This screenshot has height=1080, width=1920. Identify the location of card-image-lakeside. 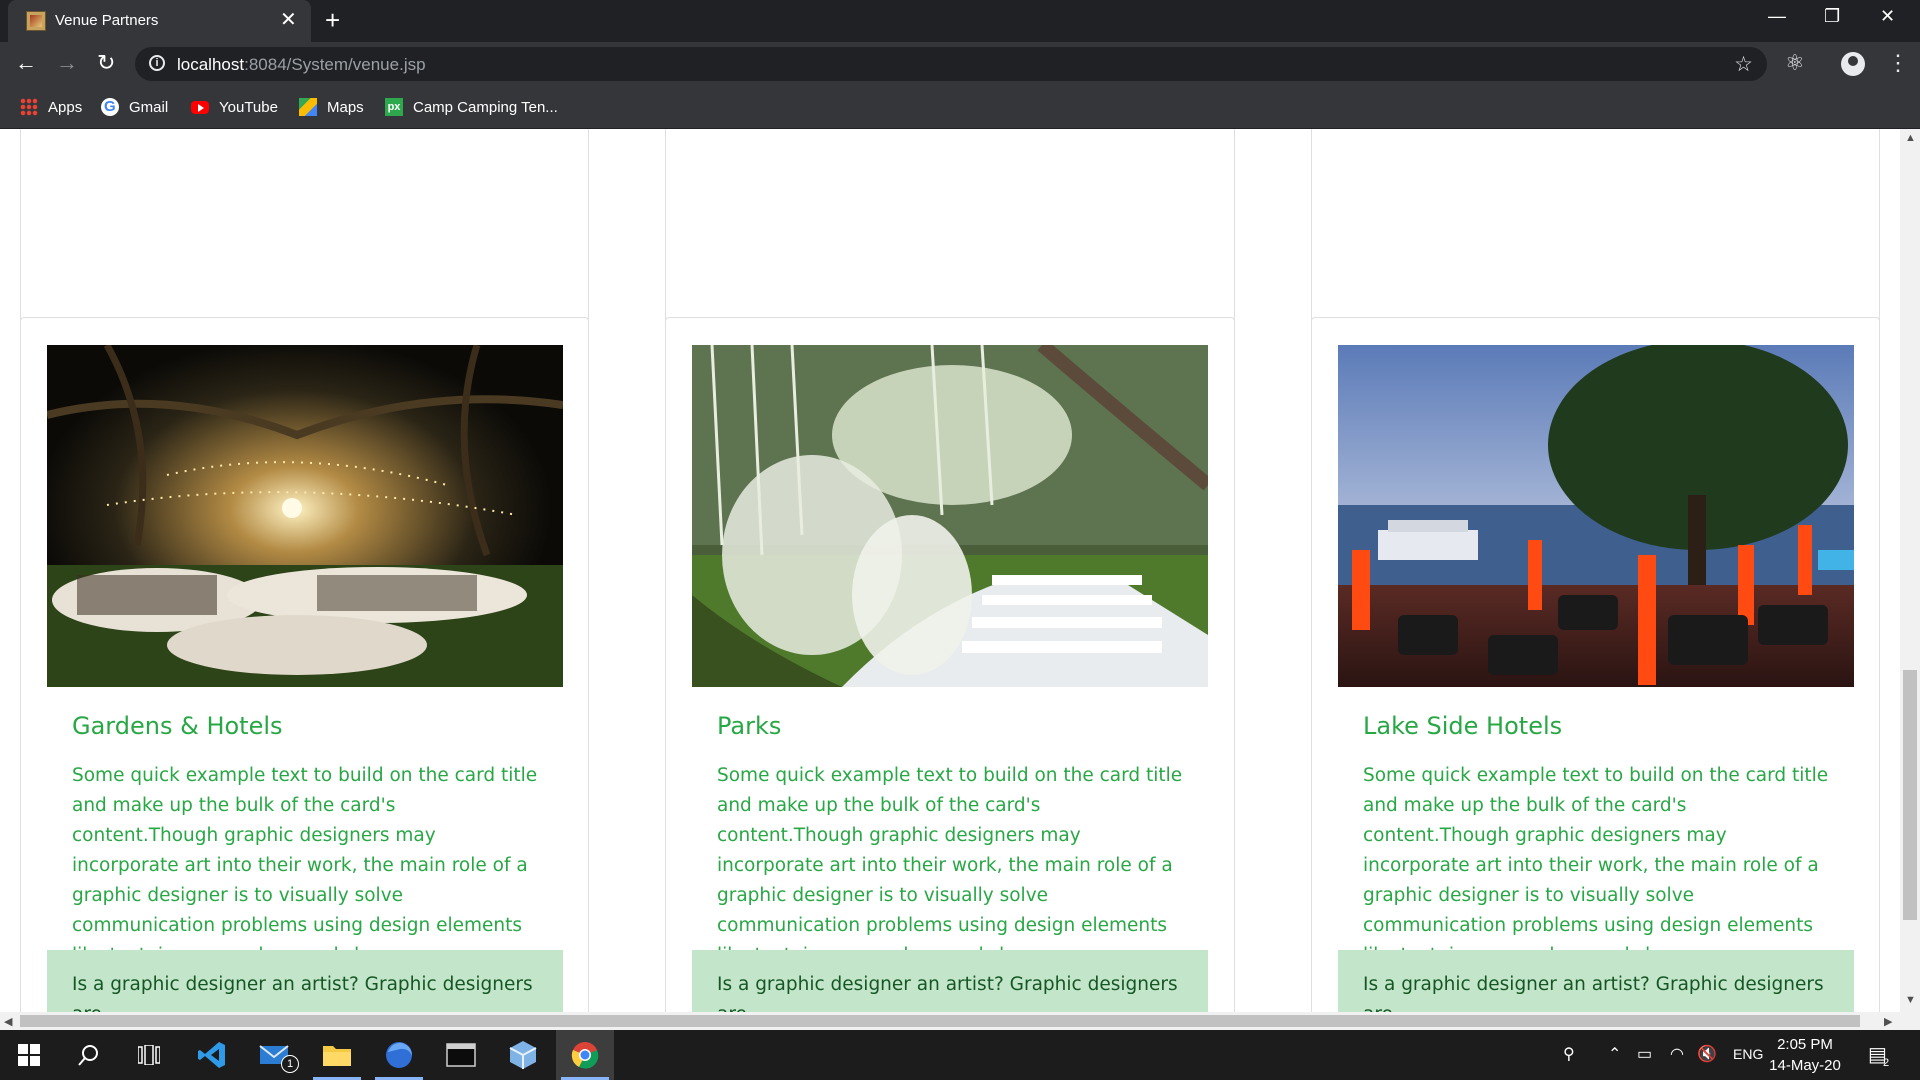
(1596, 516).